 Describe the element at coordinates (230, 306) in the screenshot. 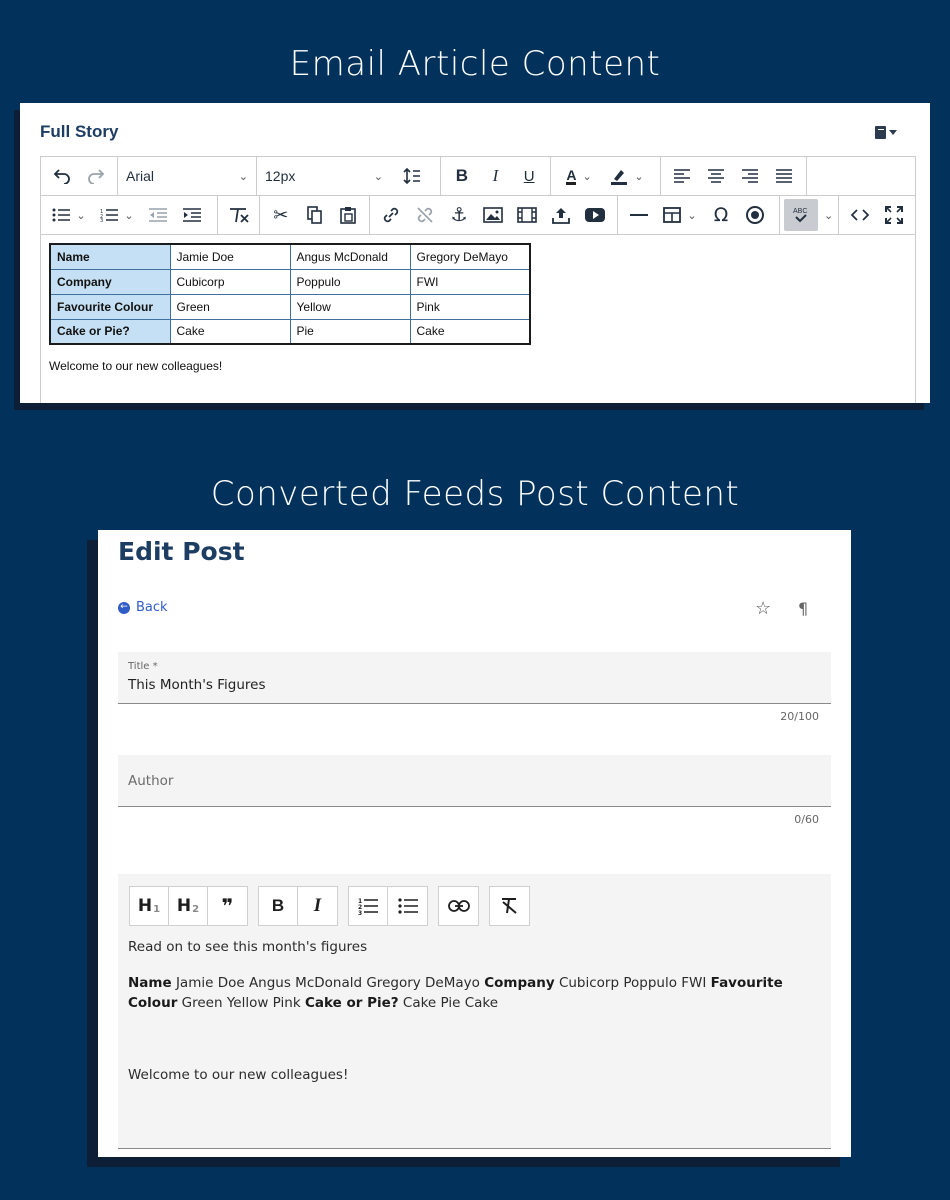

I see `table-cell: Green` at that location.